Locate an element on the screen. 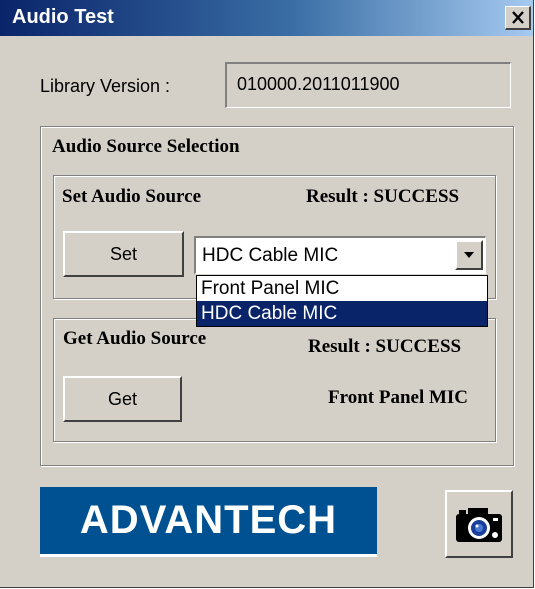  close-icon is located at coordinates (517, 17).